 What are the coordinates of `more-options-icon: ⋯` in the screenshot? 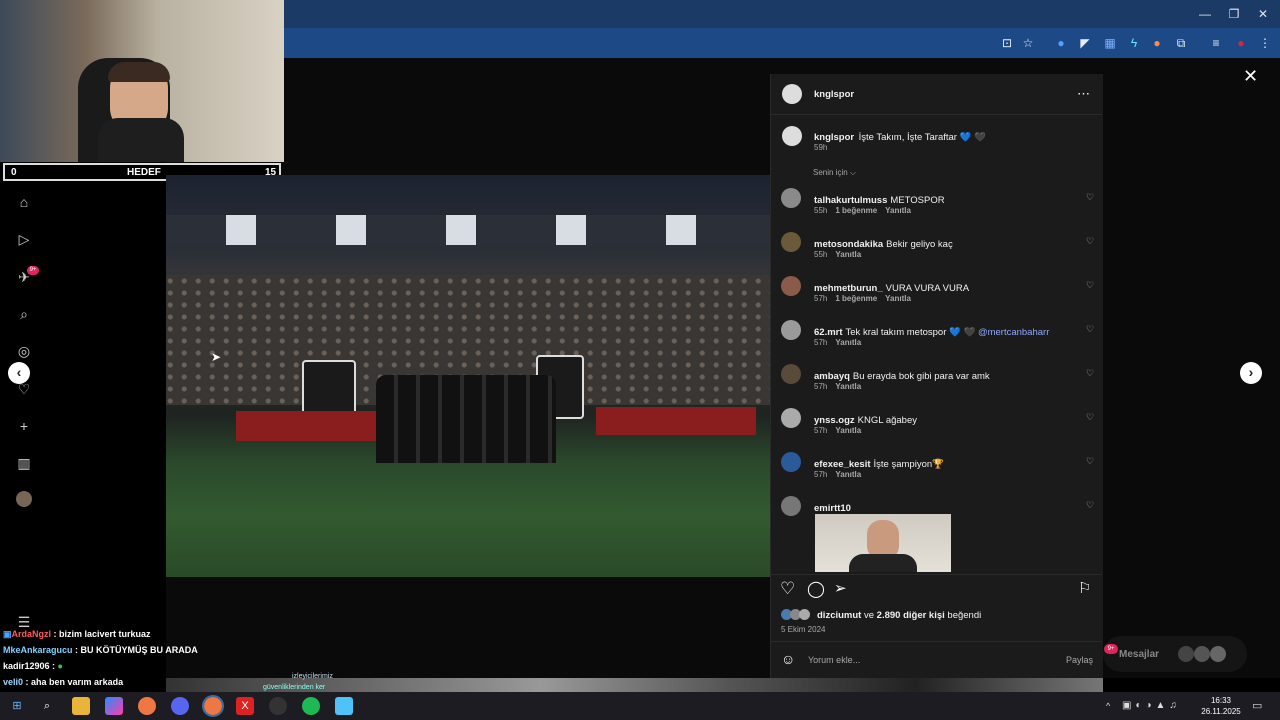 It's located at (1083, 94).